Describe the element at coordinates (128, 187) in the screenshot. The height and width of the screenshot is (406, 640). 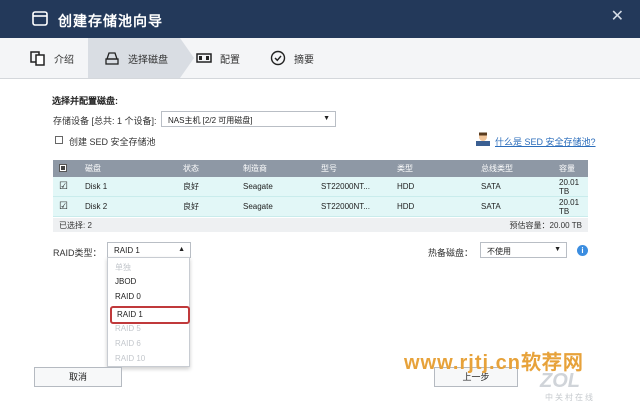
I see `cell-disk: Disk 1` at that location.